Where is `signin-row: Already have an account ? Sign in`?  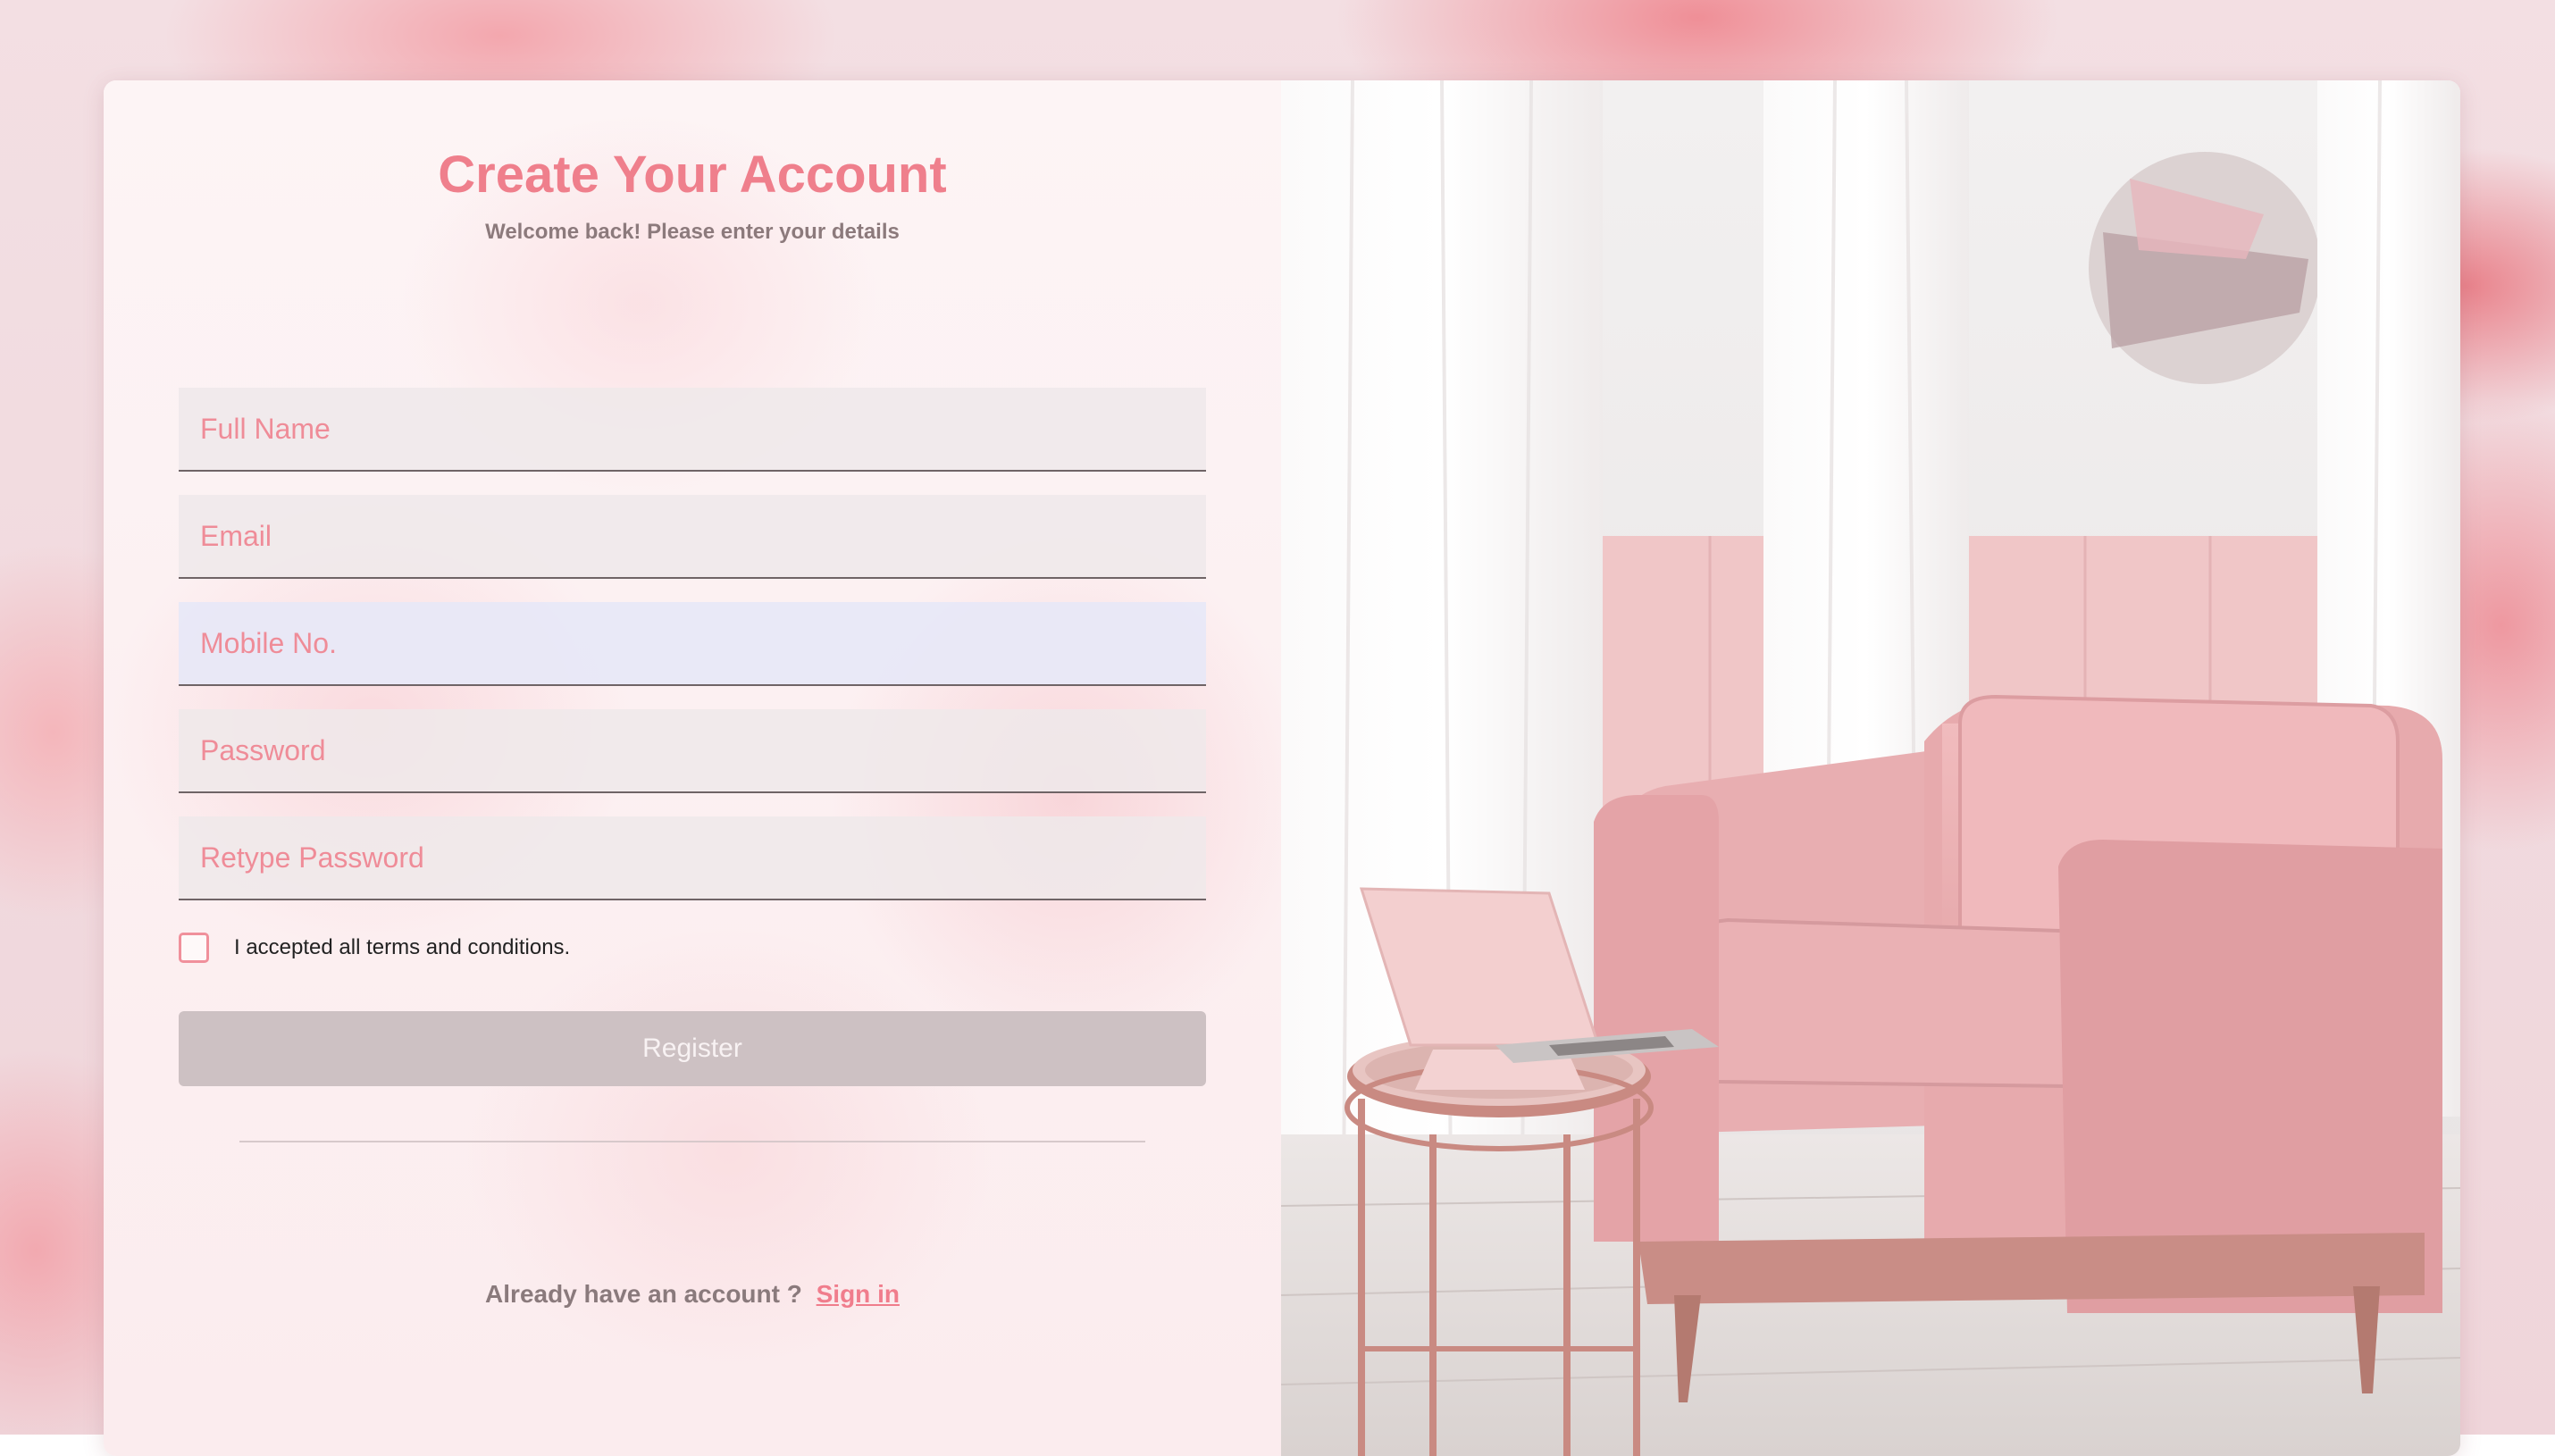
signin-row: Already have an account ? Sign in is located at coordinates (692, 1294).